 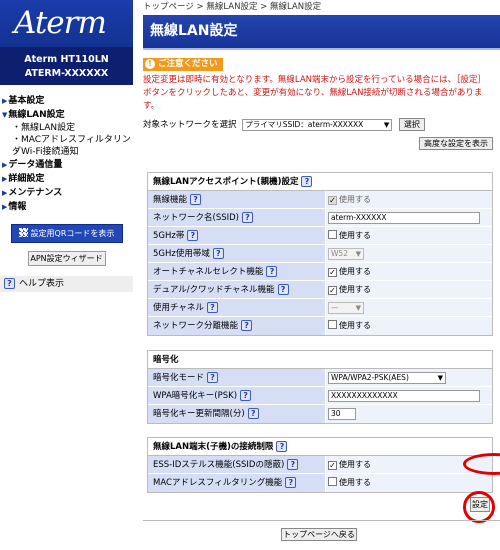 I want to click on table-row: 暗号化モード? WPA/WPA2-PSK(AES) ▼, so click(x=320, y=378).